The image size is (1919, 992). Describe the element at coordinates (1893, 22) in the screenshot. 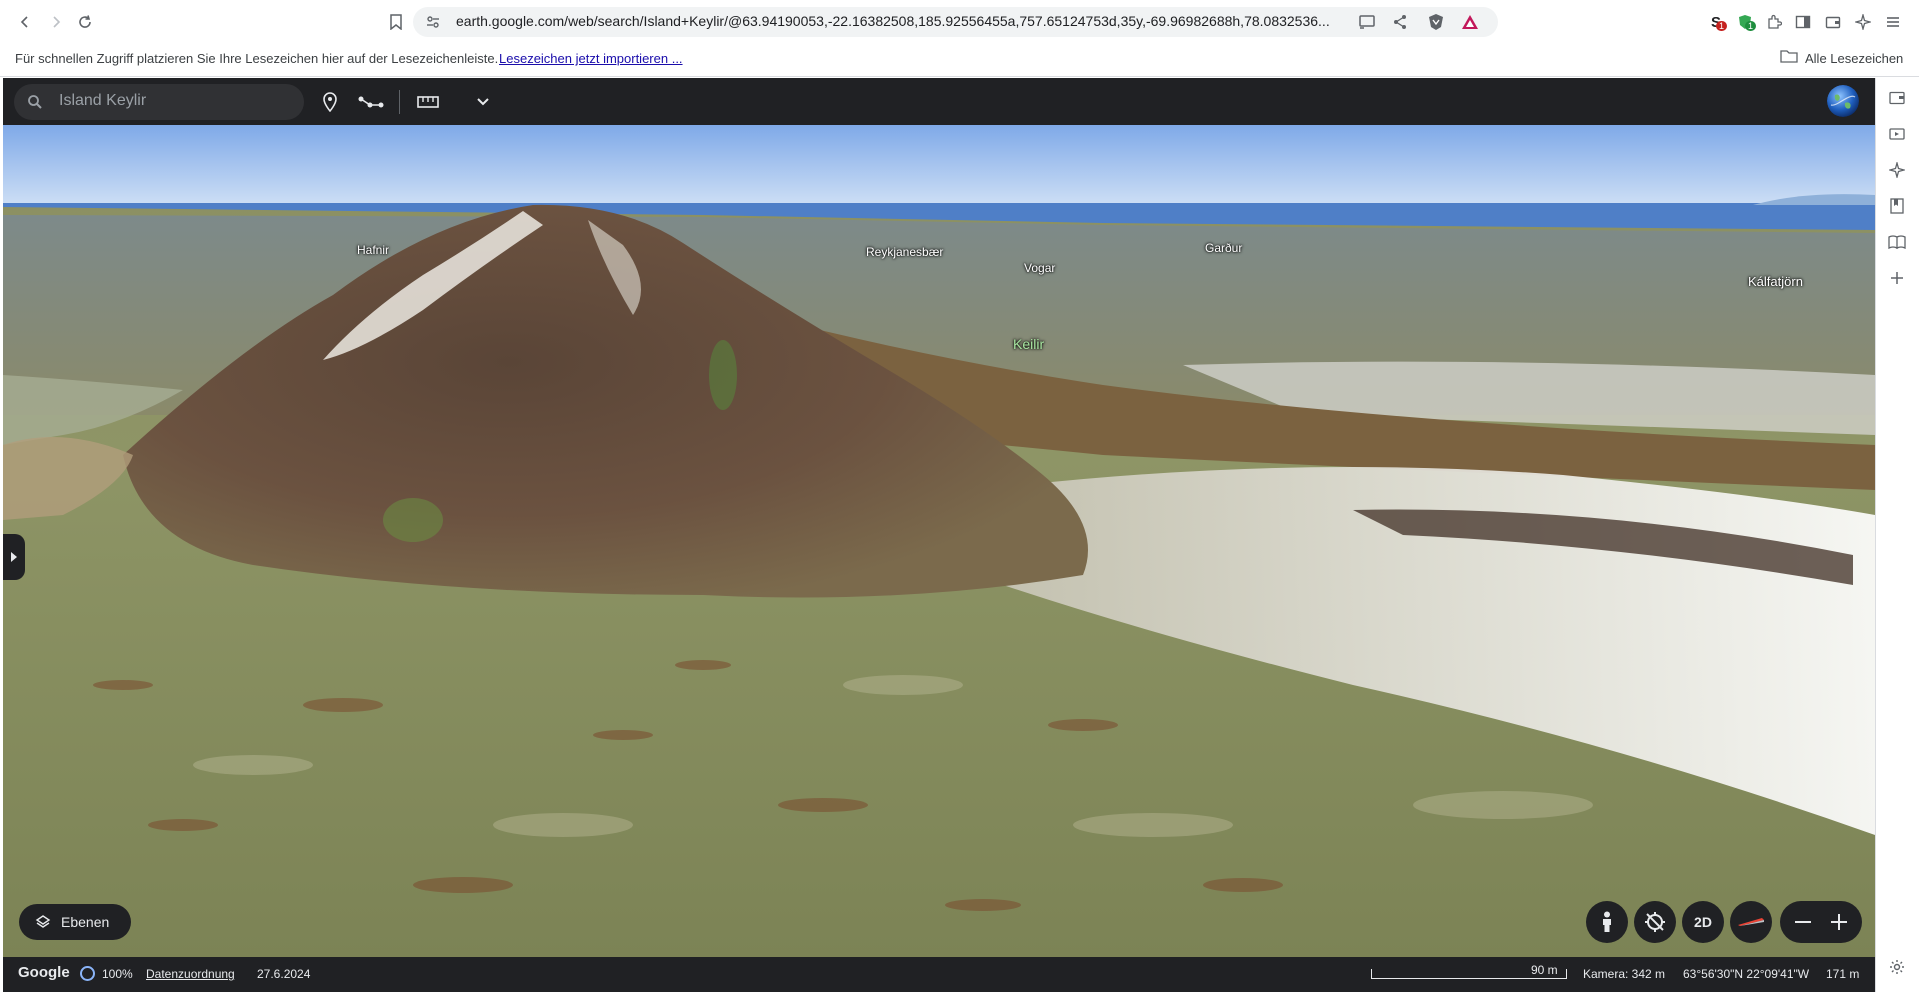

I see `menu-icon` at that location.